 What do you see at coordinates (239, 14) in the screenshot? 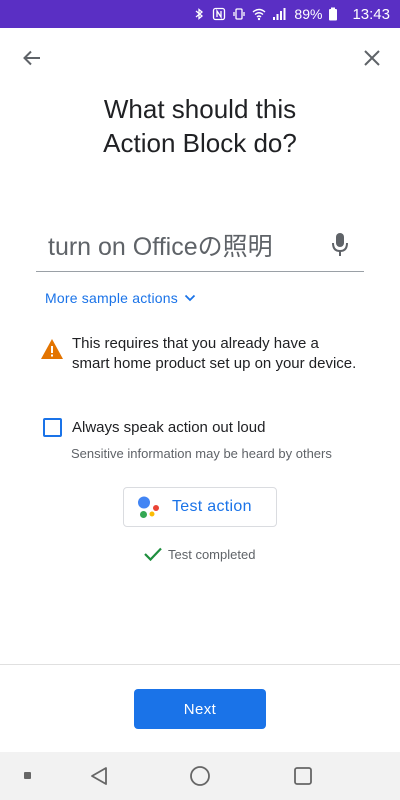
I see `vibrate-icon` at bounding box center [239, 14].